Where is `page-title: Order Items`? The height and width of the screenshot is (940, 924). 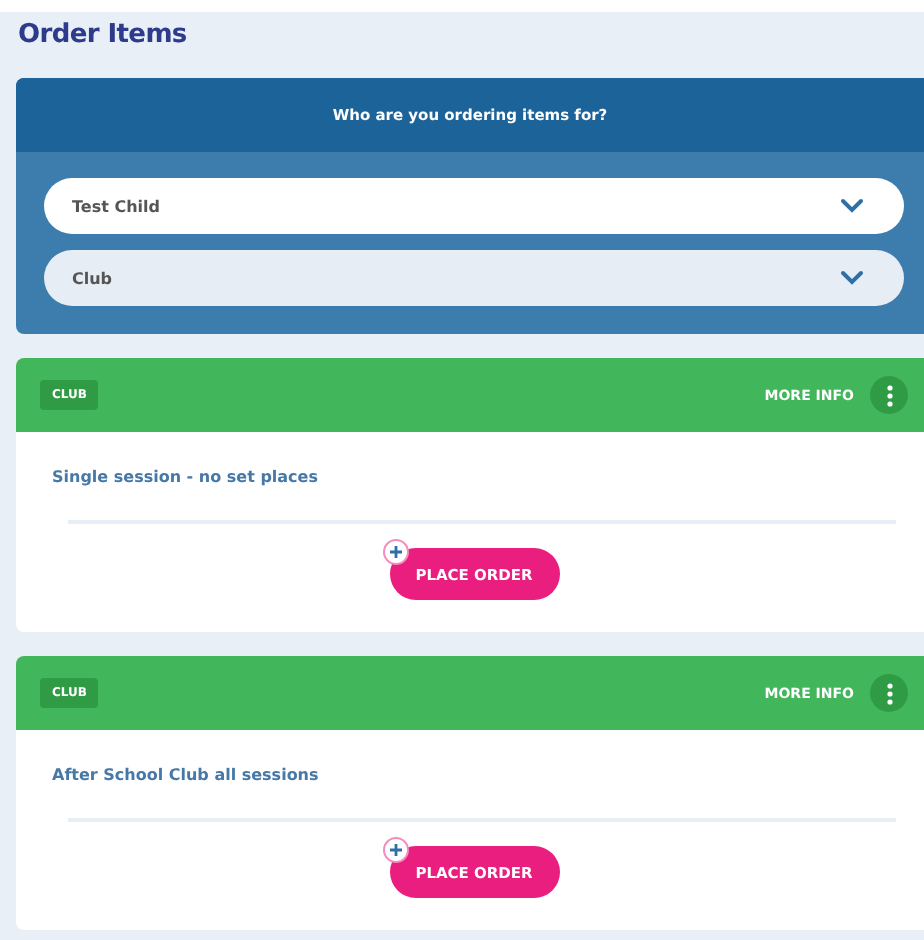 page-title: Order Items is located at coordinates (103, 35).